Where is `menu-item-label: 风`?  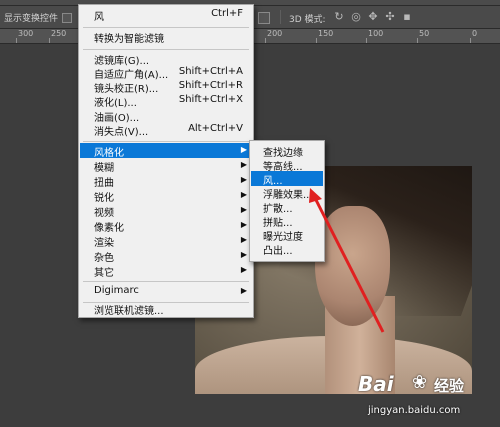 menu-item-label: 风 is located at coordinates (99, 17).